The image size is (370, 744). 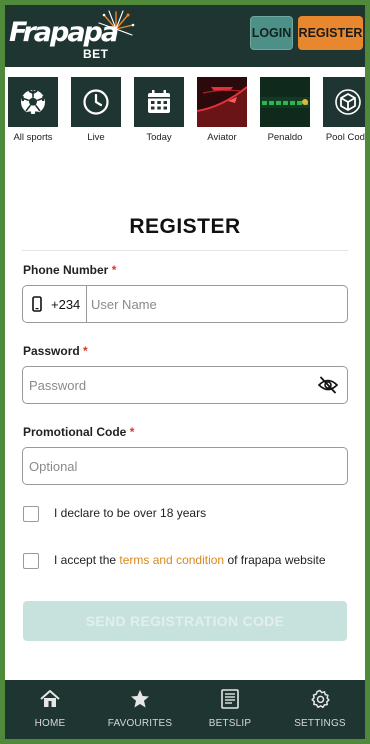 I want to click on password-field, so click(x=185, y=385).